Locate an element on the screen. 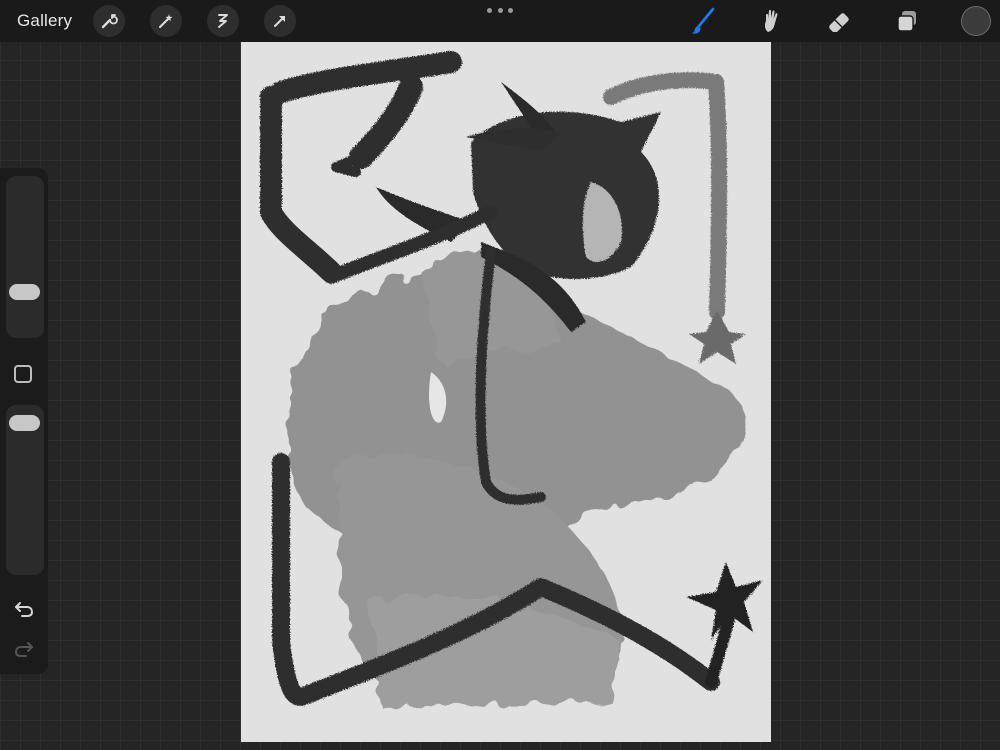 This screenshot has width=1000, height=750. brush-icon is located at coordinates (703, 20).